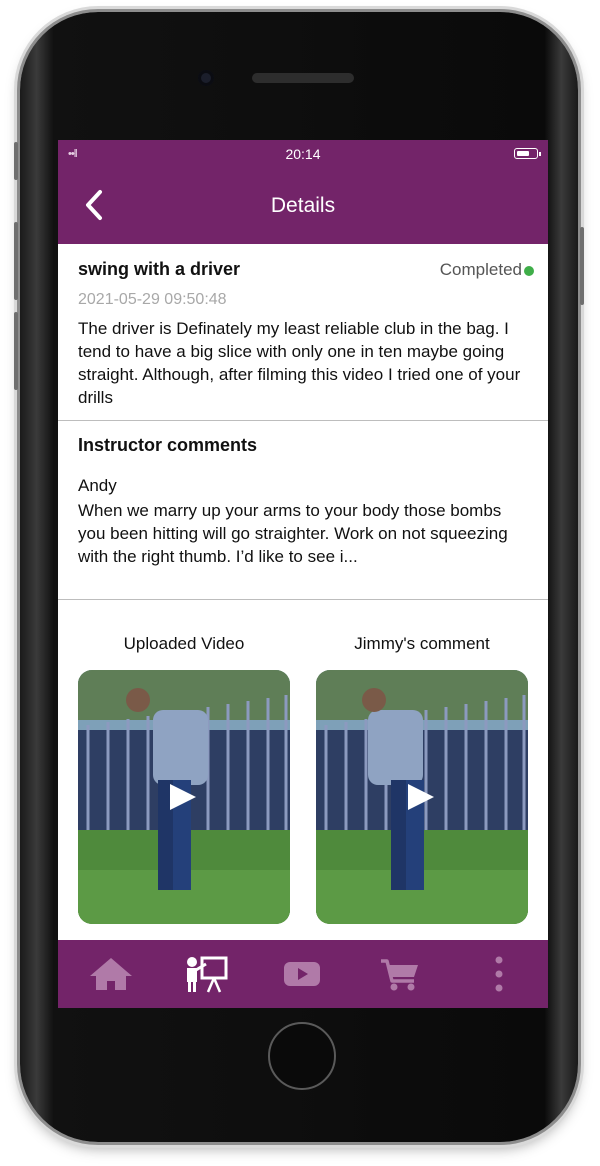 The height and width of the screenshot is (1166, 600). I want to click on power-button, so click(582, 266).